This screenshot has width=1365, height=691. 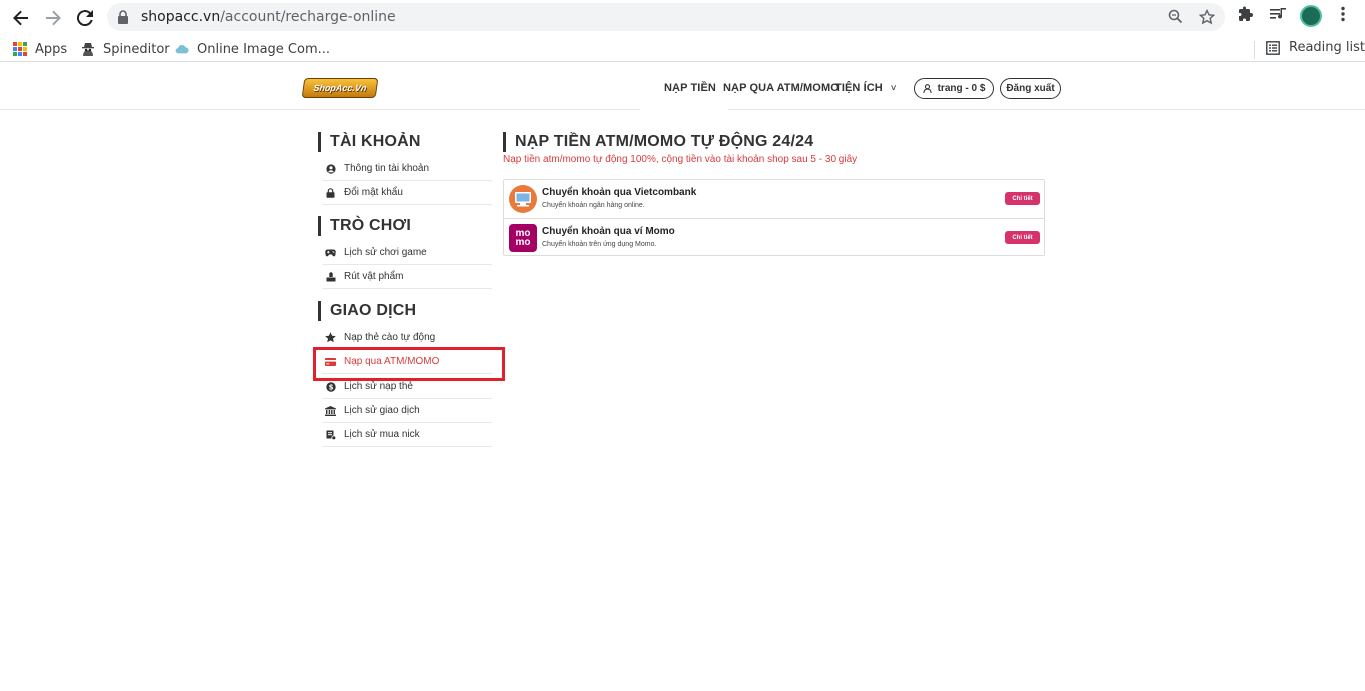 I want to click on momo-logo-icon: mo mo, so click(x=523, y=238).